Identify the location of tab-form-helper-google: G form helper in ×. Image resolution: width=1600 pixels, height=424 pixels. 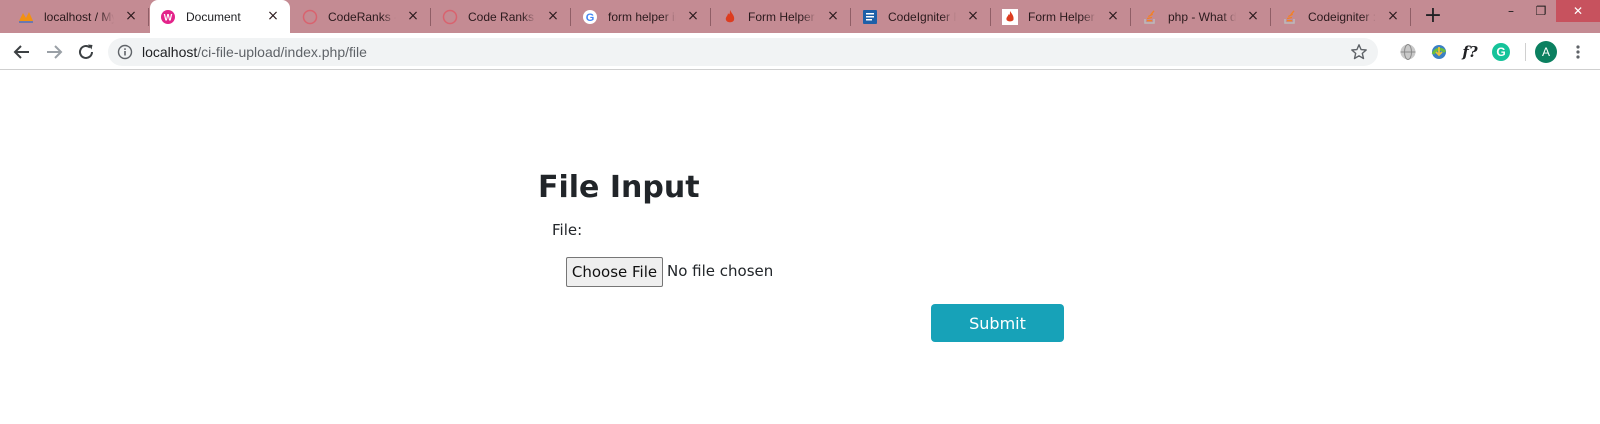
(641, 16).